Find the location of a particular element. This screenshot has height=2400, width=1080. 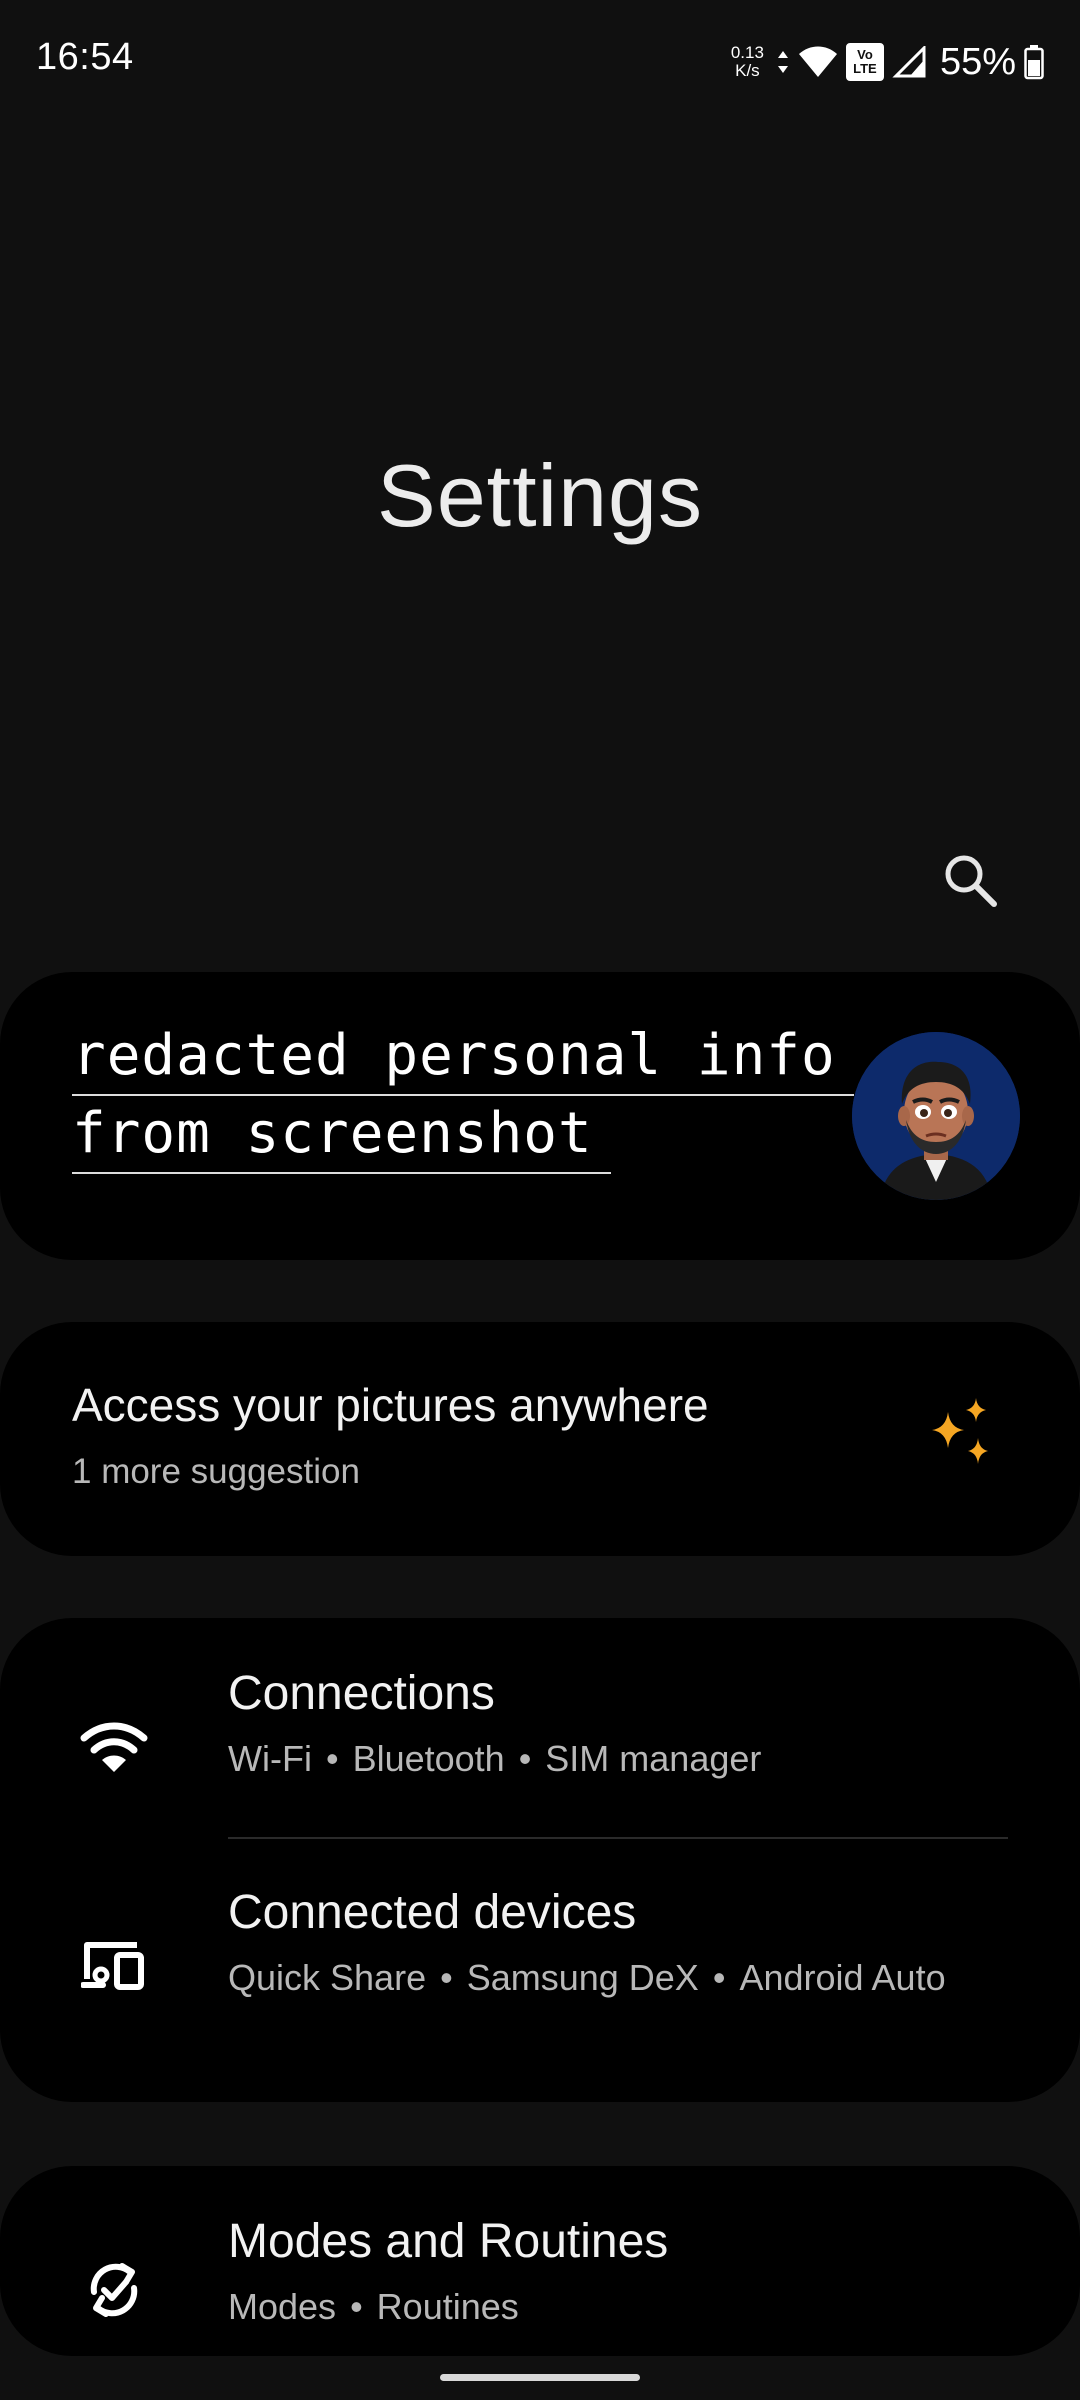

status-icons: 0.13 K/s Vo LTE 55% is located at coordinates (887, 62).